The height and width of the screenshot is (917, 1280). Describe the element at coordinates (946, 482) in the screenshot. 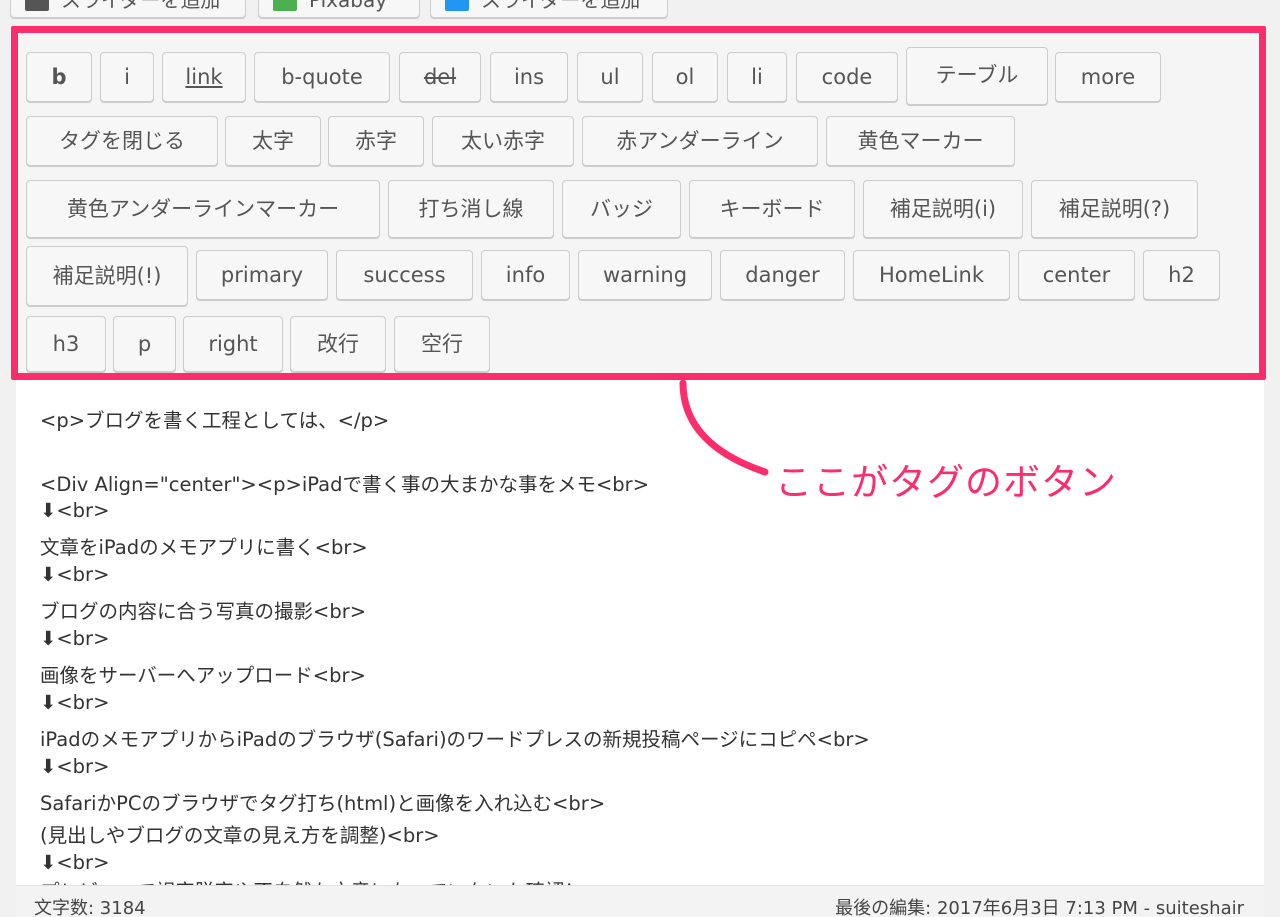

I see `annotation-label: ここがタグのボタン` at that location.